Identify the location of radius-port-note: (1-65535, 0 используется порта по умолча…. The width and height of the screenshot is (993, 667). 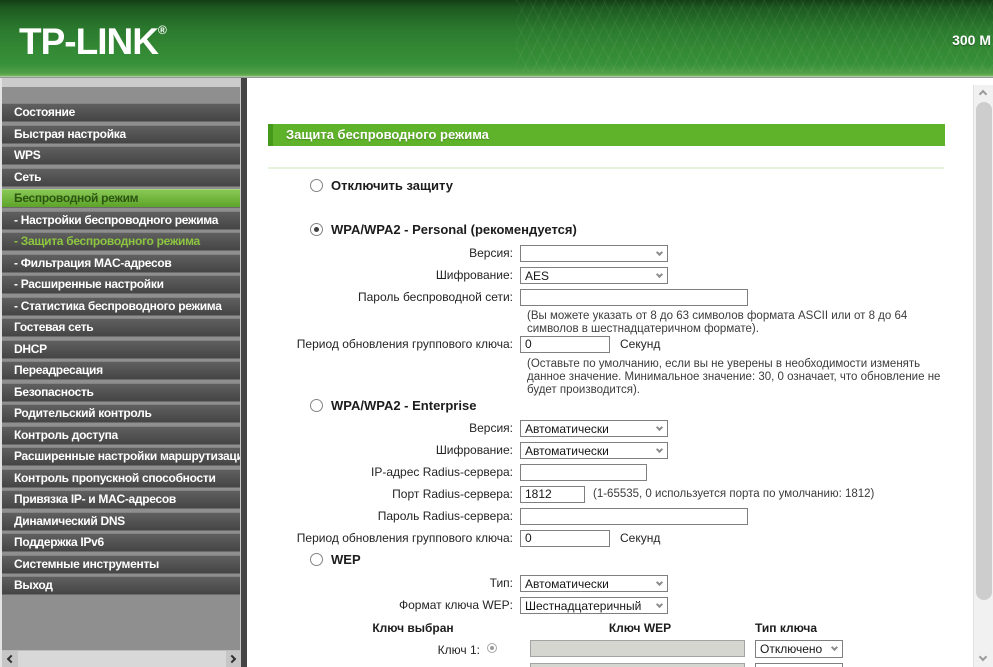
(734, 494).